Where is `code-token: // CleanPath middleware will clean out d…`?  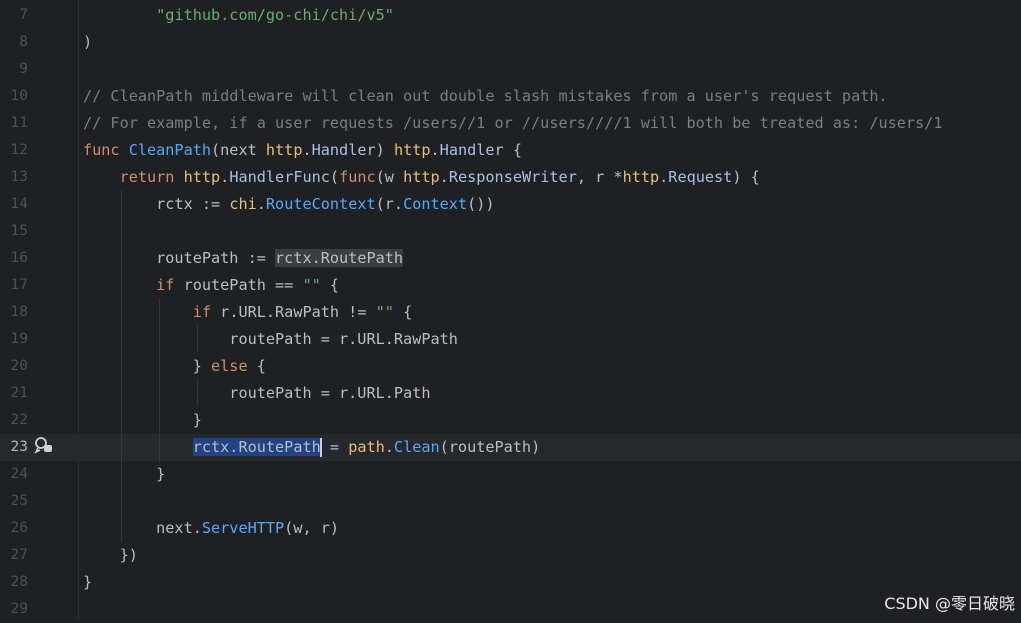 code-token: // CleanPath middleware will clean out d… is located at coordinates (485, 96).